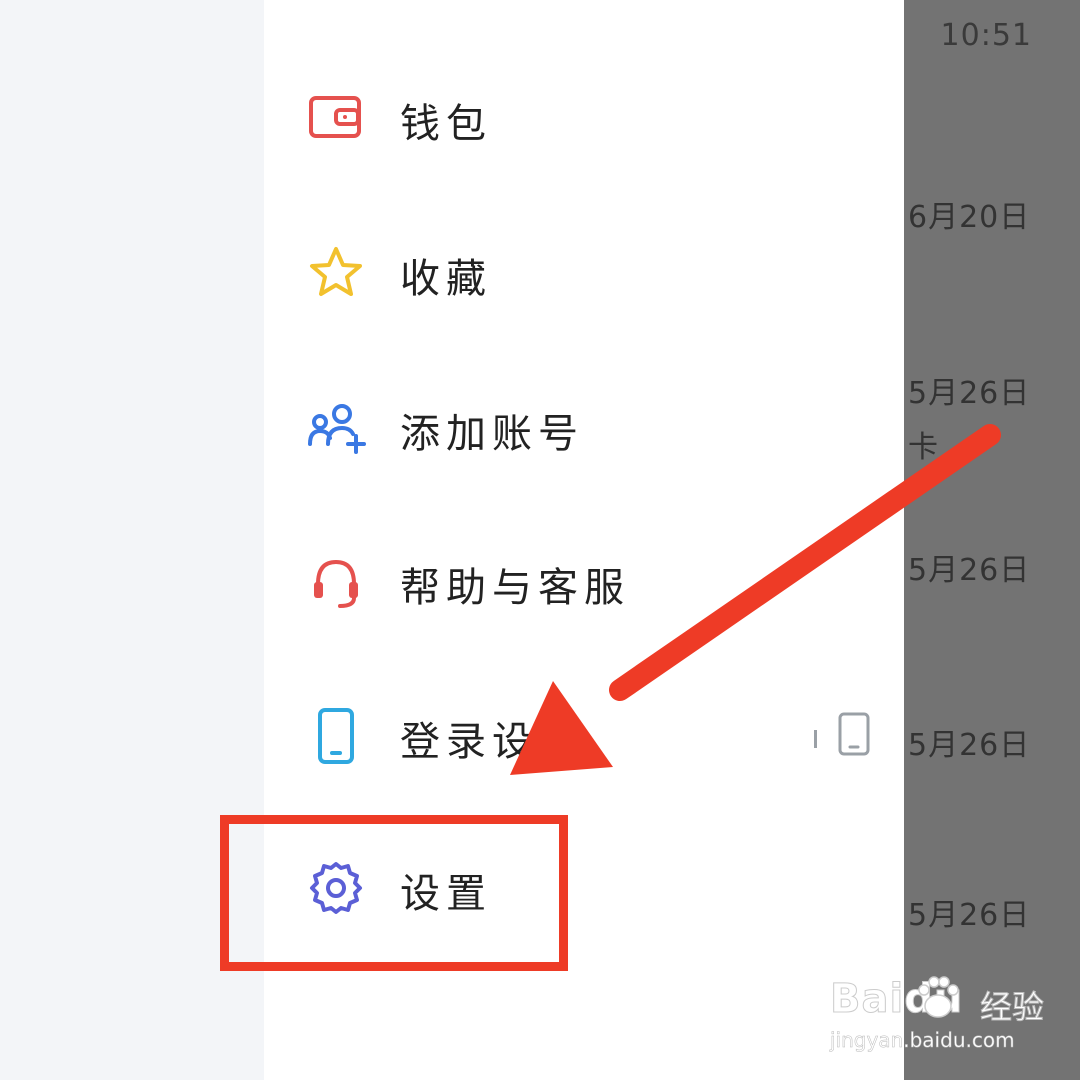 The image size is (1080, 1080). Describe the element at coordinates (446, 124) in the screenshot. I see `menu-label-wallet: 钱包` at that location.